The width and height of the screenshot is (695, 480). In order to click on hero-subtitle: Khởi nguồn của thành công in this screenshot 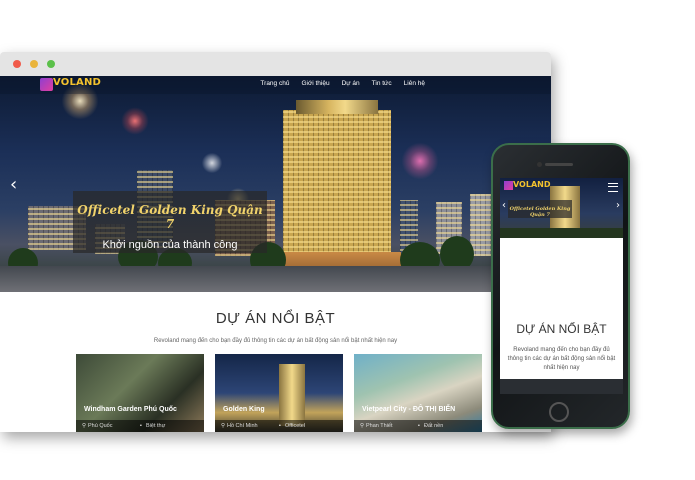, I will do `click(170, 245)`.